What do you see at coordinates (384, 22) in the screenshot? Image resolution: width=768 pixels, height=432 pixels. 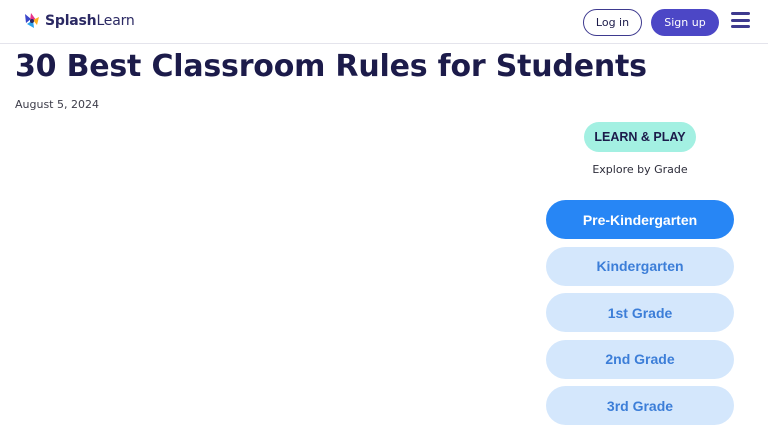 I see `top-navigation-bar: SplashLearn Log in Sign up` at bounding box center [384, 22].